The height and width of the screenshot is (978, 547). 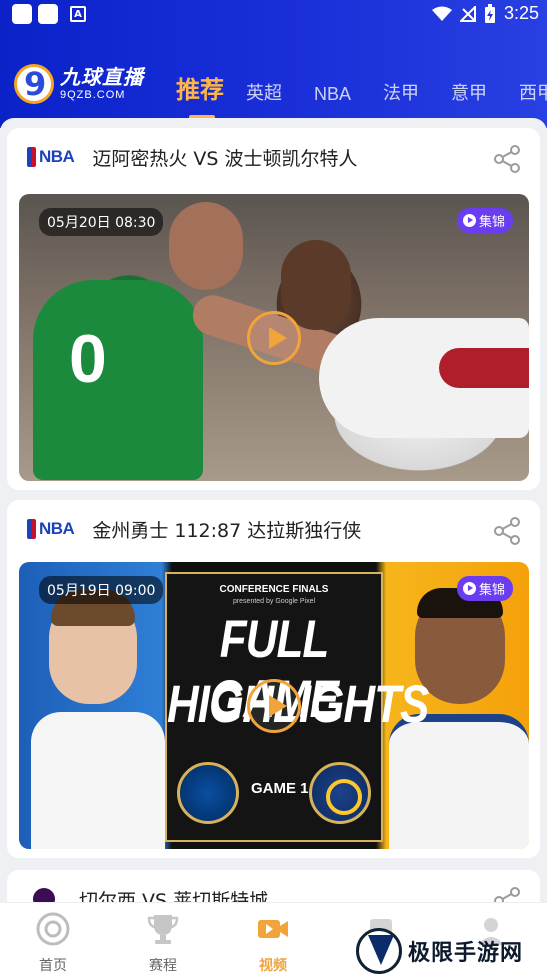 I want to click on wifi-icon, so click(x=441, y=13).